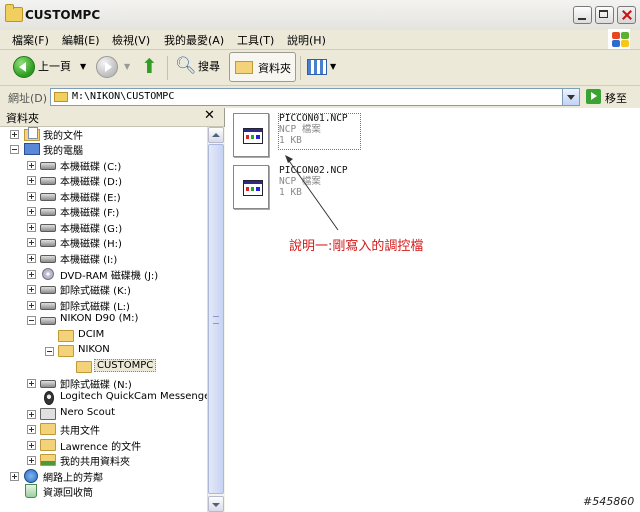 The width and height of the screenshot is (640, 512). Describe the element at coordinates (312, 193) in the screenshot. I see `annotation-arrow` at that location.